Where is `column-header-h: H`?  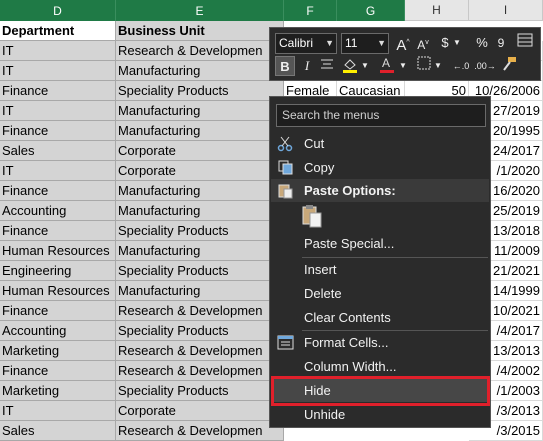 column-header-h: H is located at coordinates (437, 10).